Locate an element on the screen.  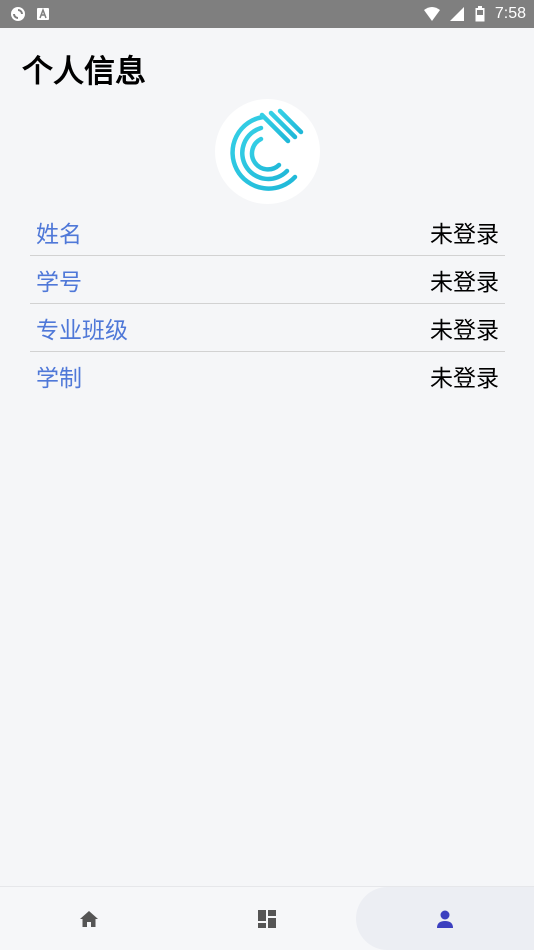
info-row-name: 姓名 未登录 is located at coordinates (267, 232).